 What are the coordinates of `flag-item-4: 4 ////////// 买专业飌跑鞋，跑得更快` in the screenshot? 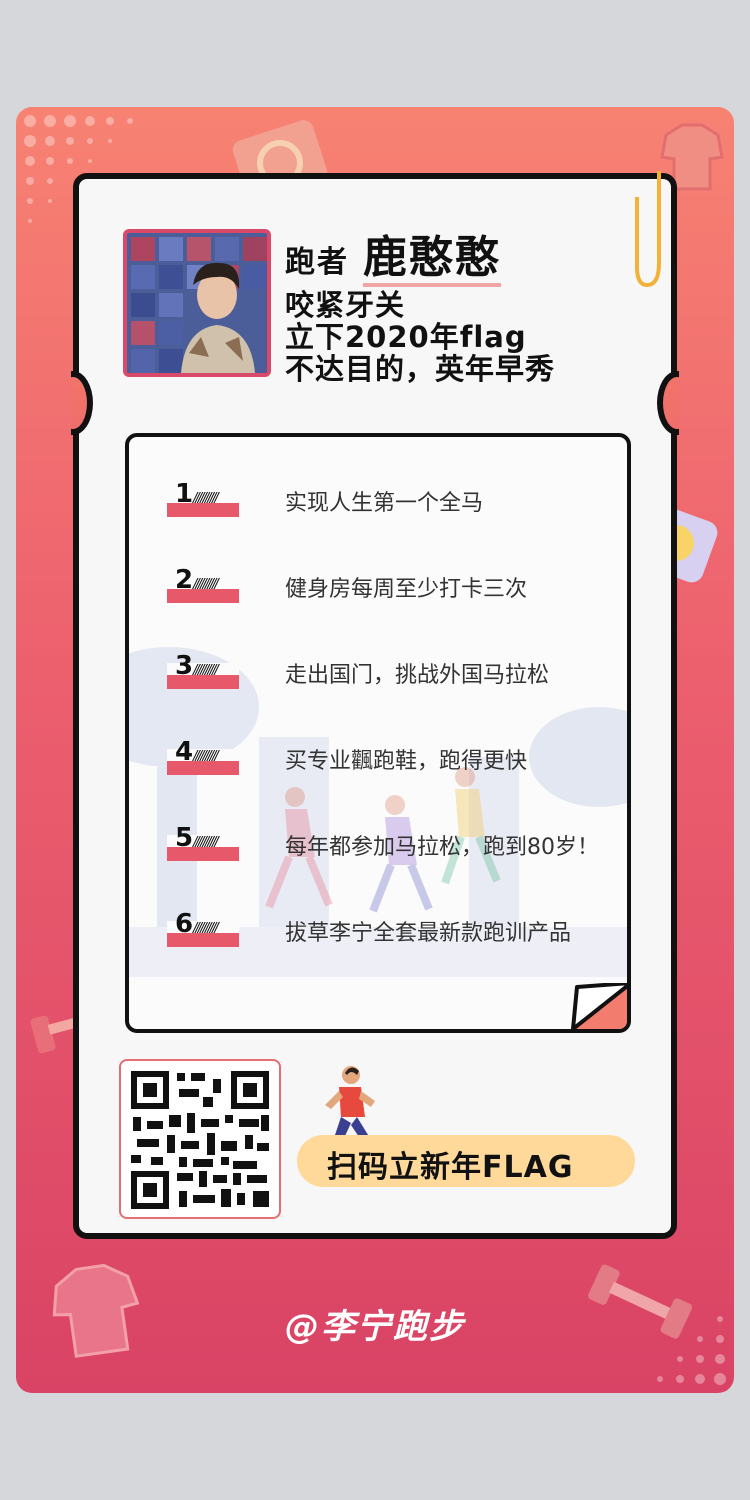 It's located at (397, 756).